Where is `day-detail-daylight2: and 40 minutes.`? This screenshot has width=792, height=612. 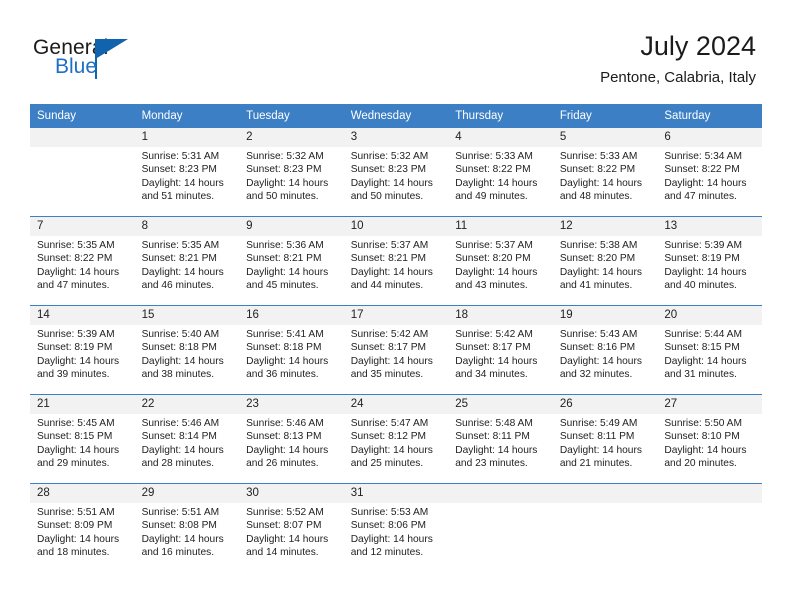
day-detail-daylight2: and 40 minutes. is located at coordinates (700, 286).